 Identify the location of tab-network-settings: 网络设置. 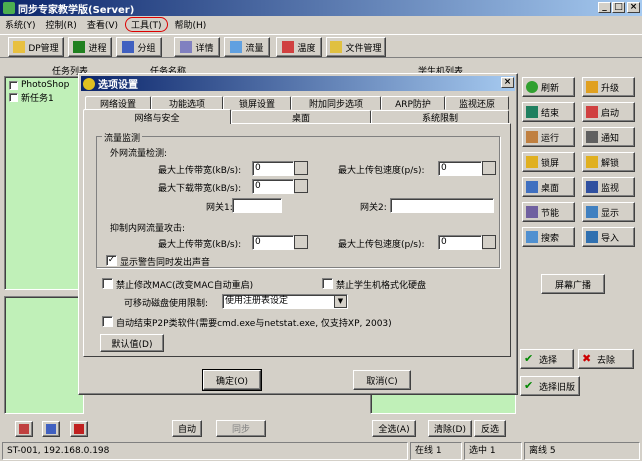
(118, 103).